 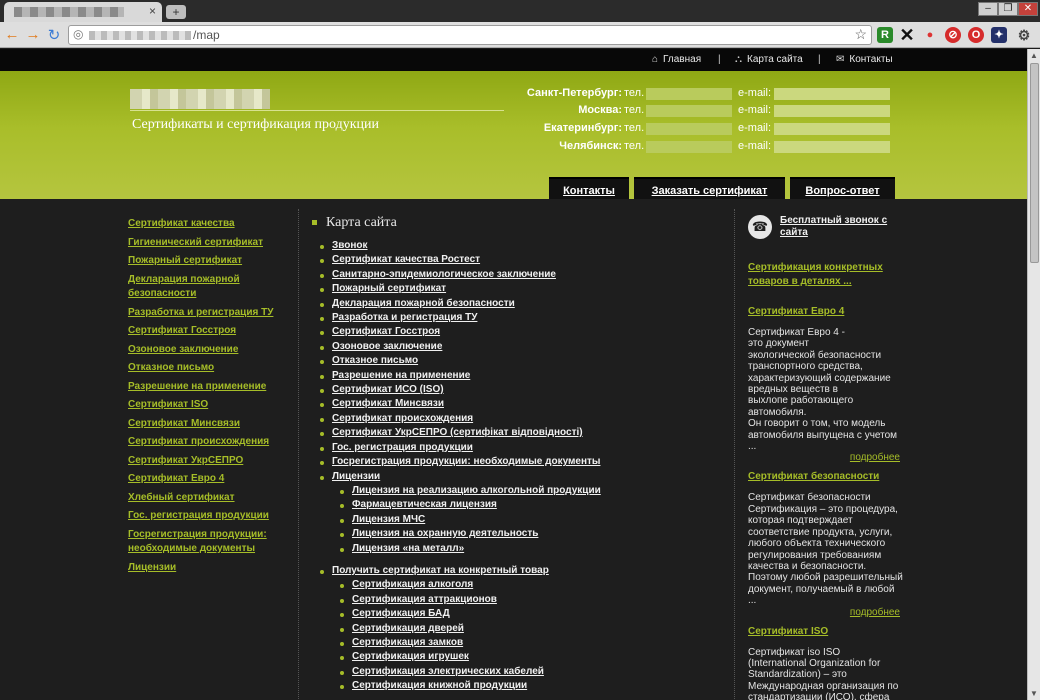 I want to click on sitemap-link: Звонок, so click(x=350, y=245).